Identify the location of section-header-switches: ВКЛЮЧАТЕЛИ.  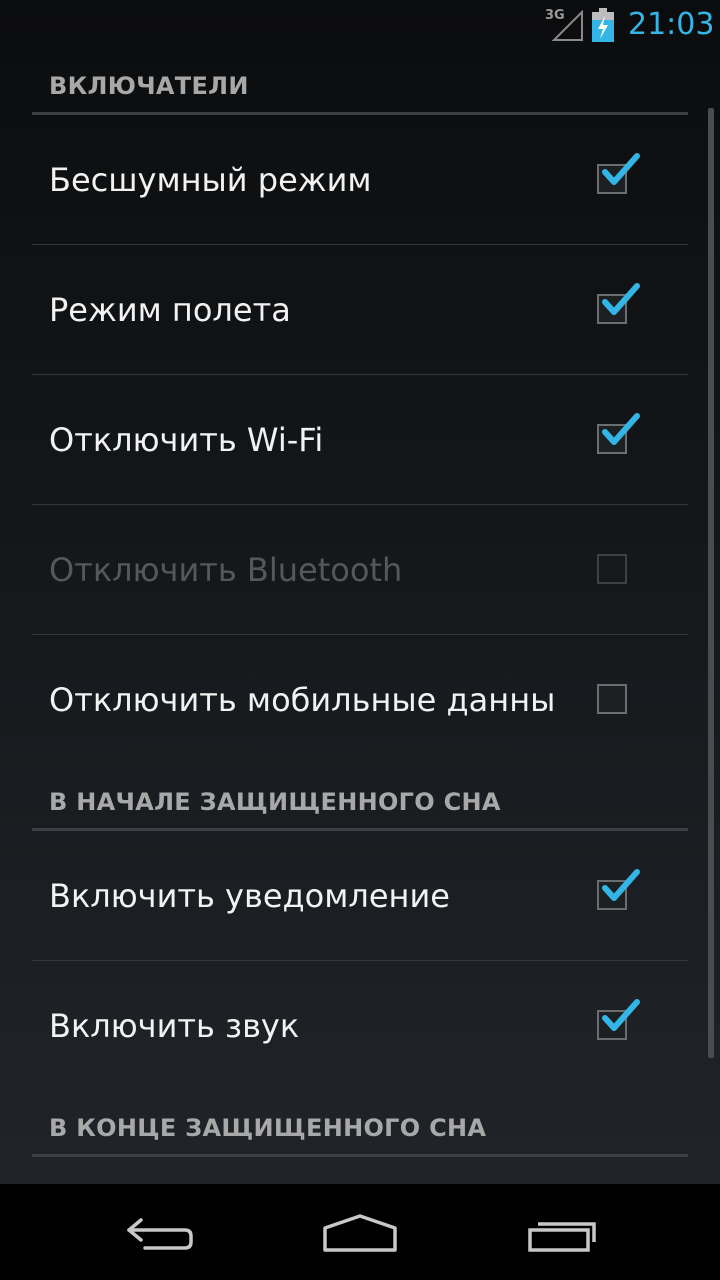
(360, 82).